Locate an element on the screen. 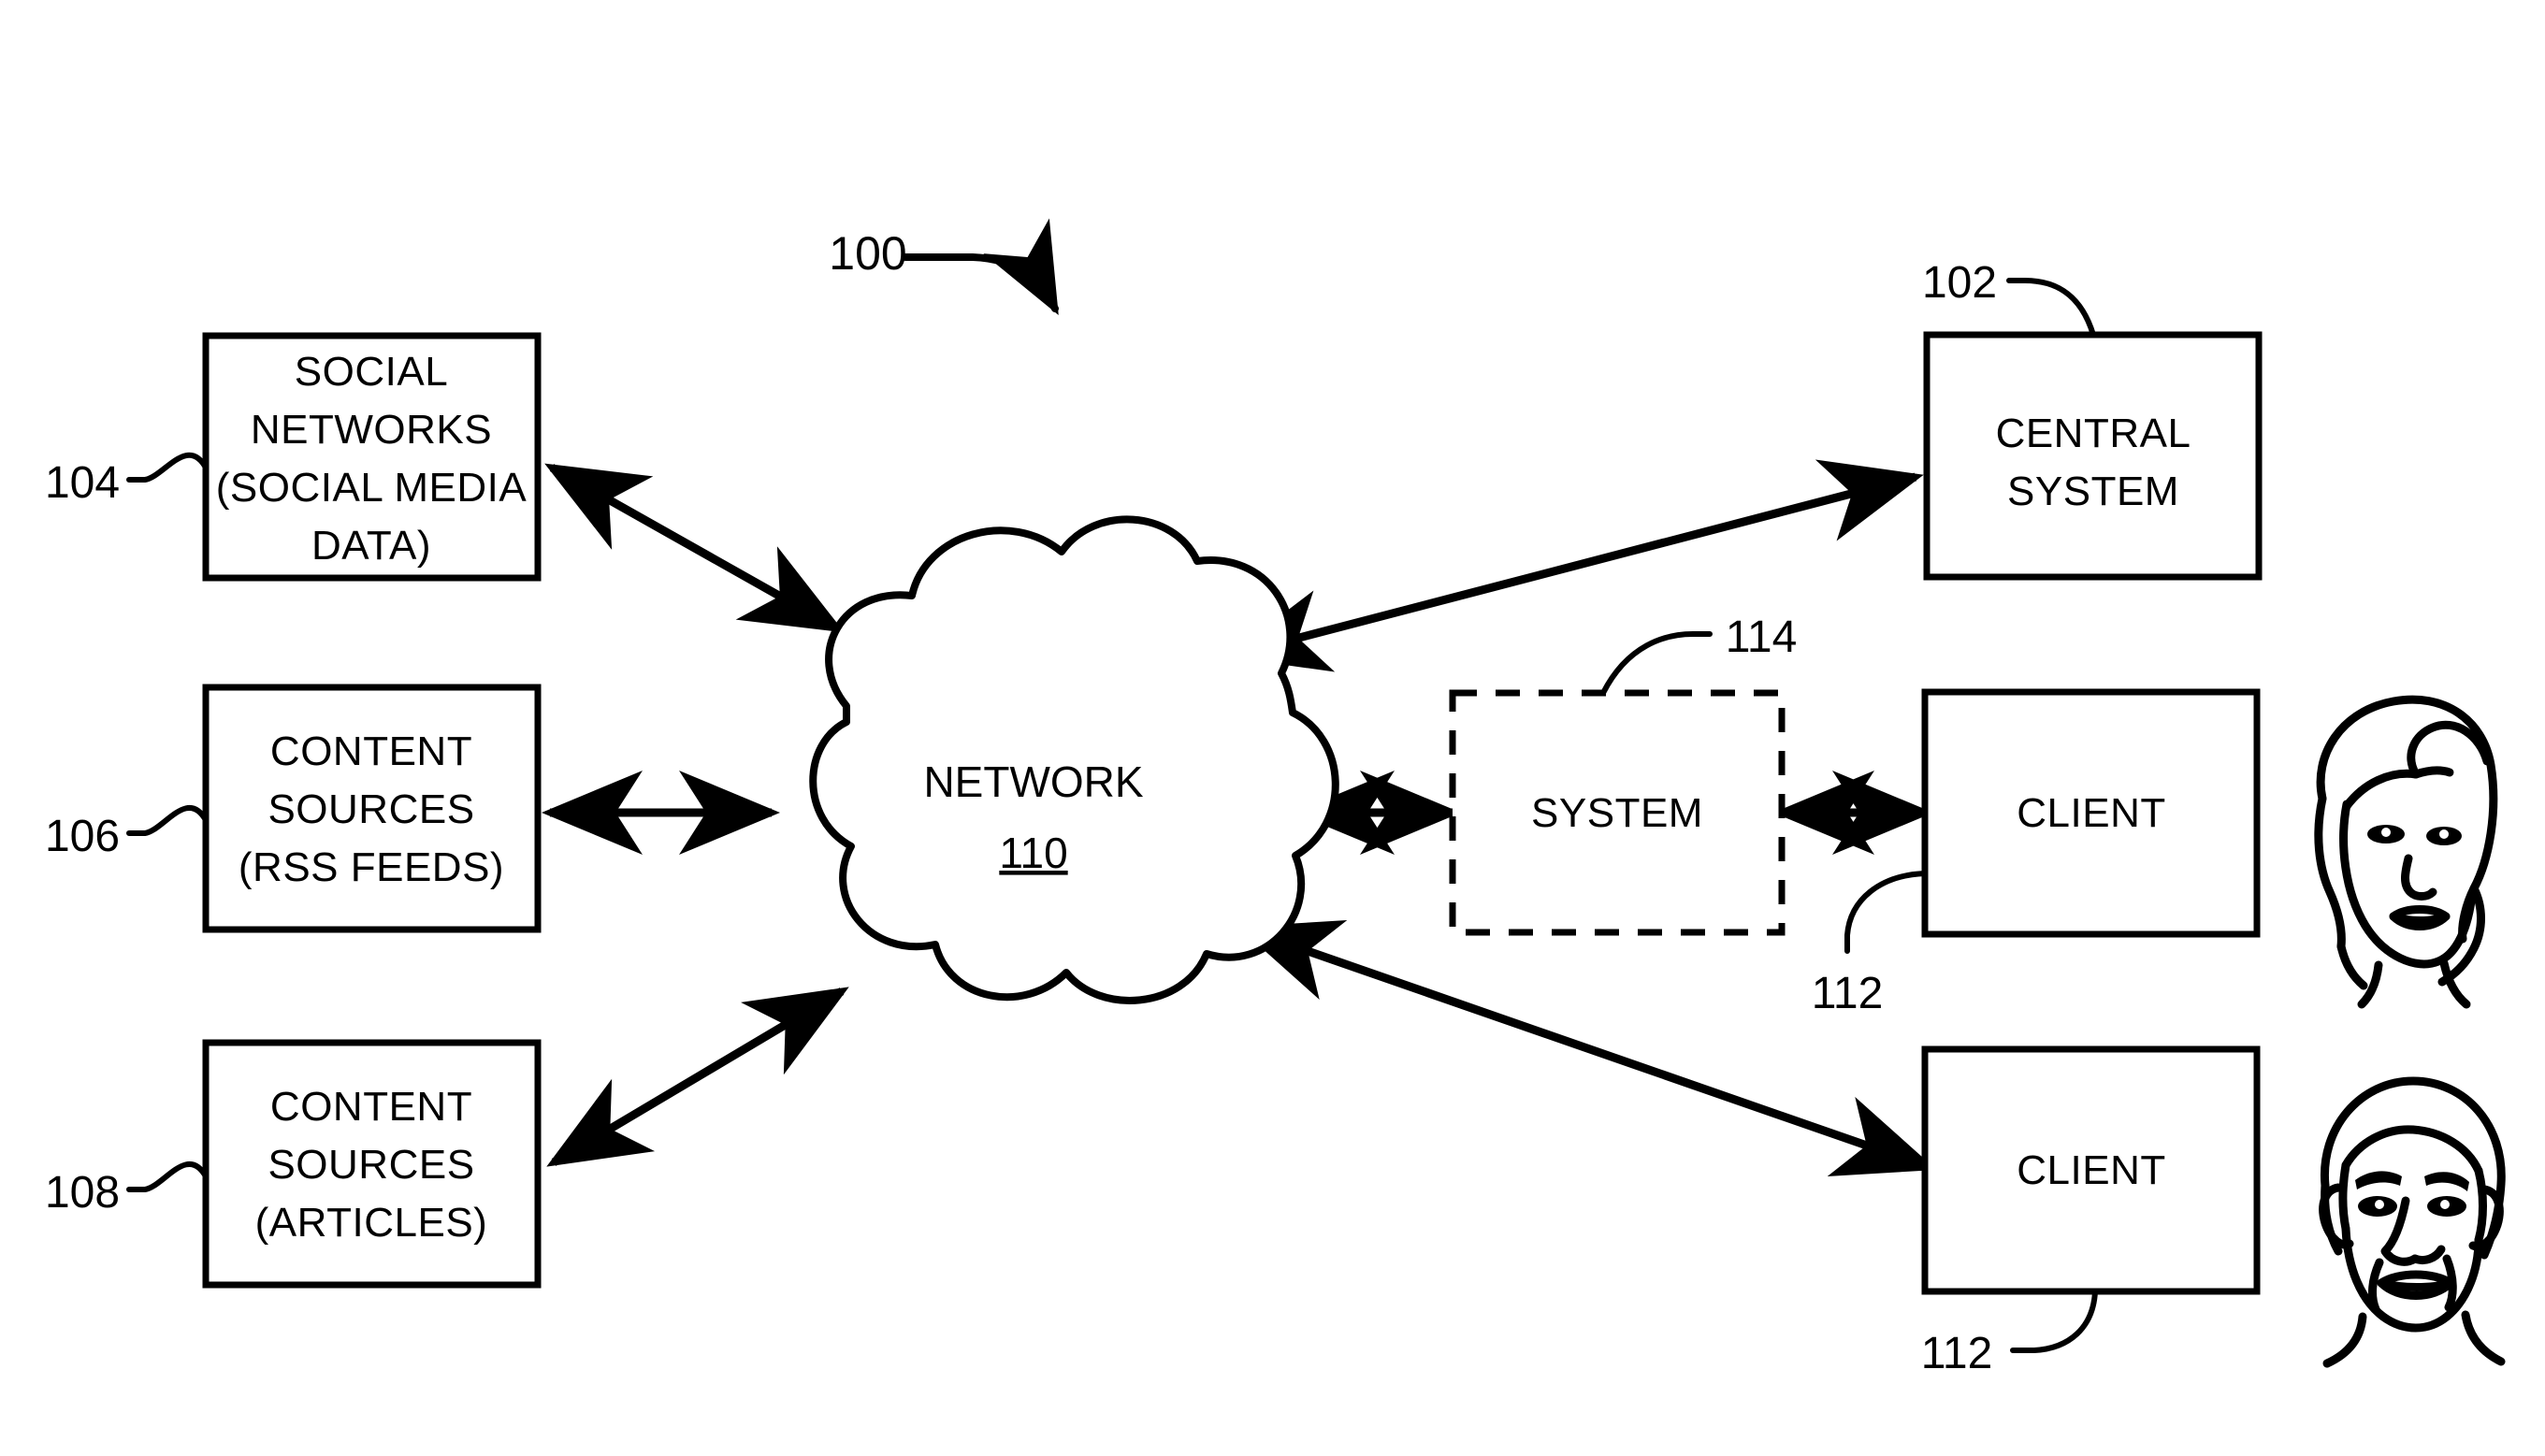 The height and width of the screenshot is (1456, 2545). network-cloud-label: NETWORK is located at coordinates (1033, 781).